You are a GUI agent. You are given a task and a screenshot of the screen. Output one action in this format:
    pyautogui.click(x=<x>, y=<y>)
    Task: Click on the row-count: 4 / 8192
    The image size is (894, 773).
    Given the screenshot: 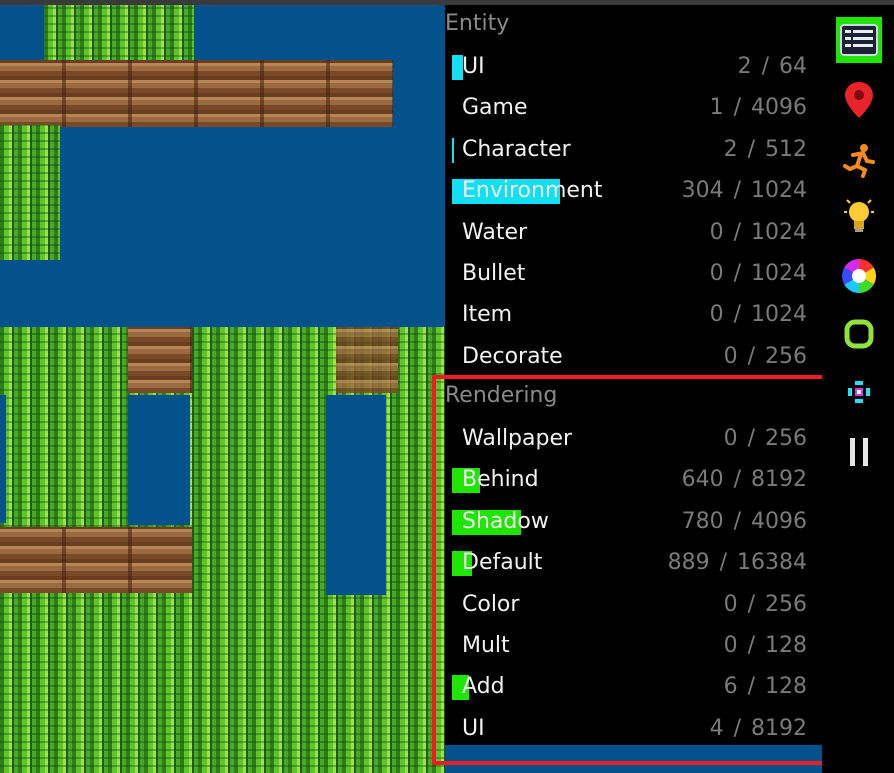 What is the action you would take?
    pyautogui.click(x=758, y=729)
    